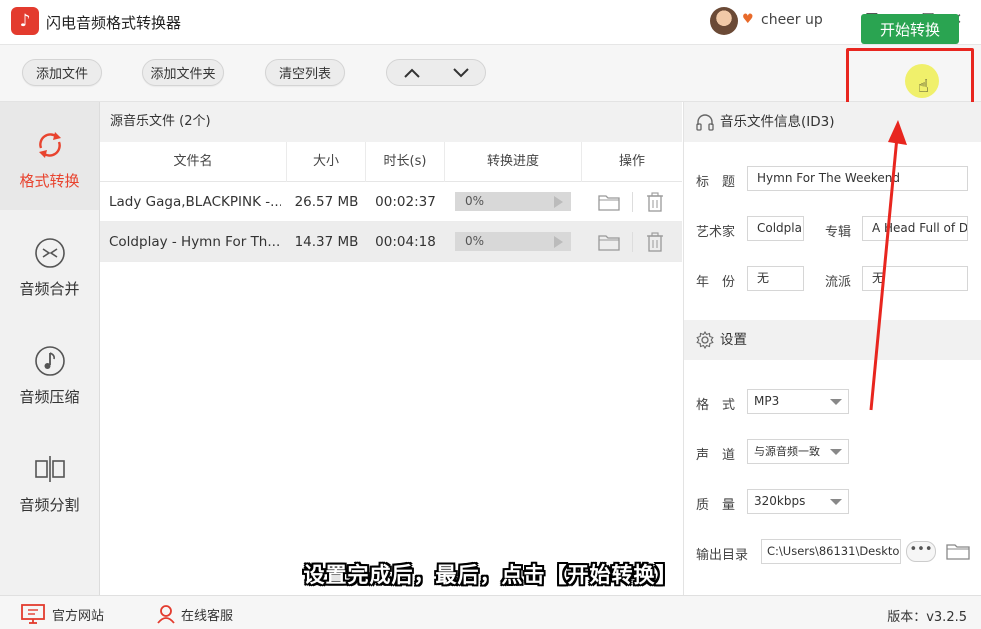  What do you see at coordinates (748, 19) in the screenshot?
I see `vip-heart-icon: ♥` at bounding box center [748, 19].